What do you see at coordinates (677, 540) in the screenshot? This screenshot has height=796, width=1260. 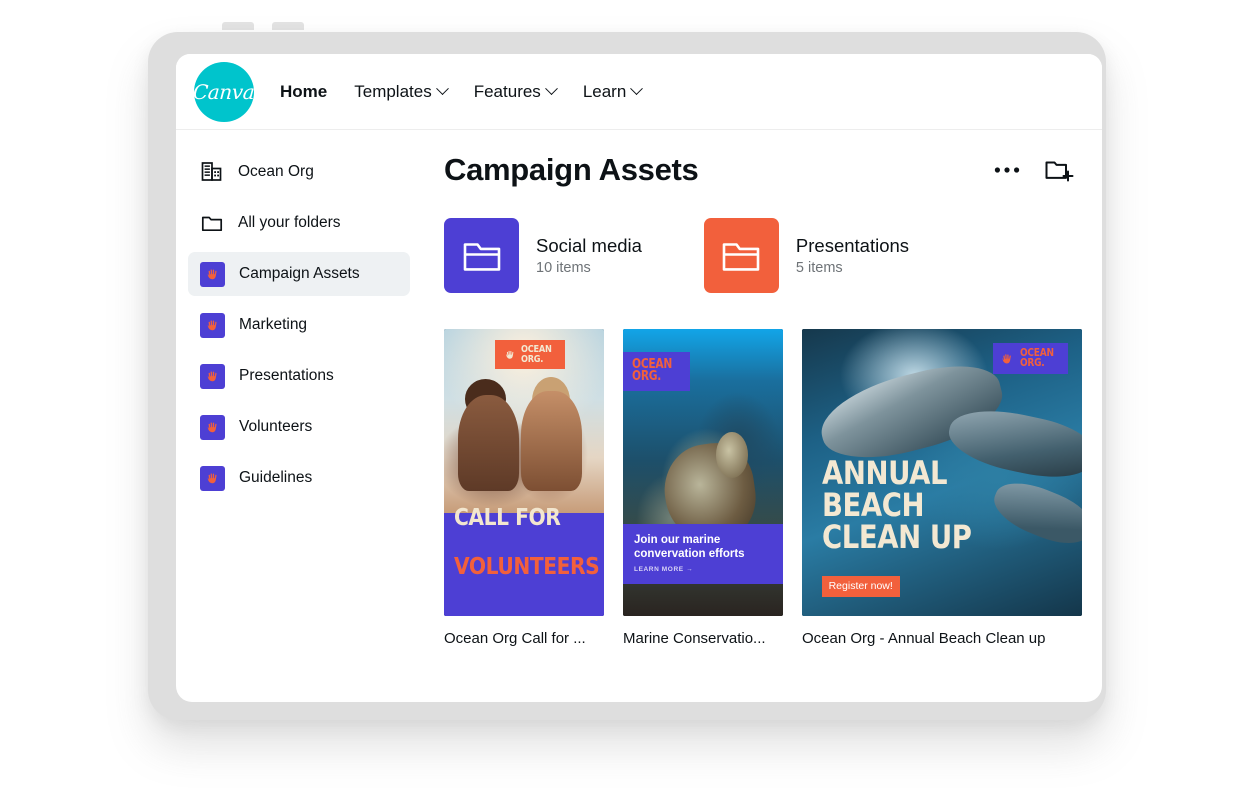 I see `band-title-line-1: Join our marine` at bounding box center [677, 540].